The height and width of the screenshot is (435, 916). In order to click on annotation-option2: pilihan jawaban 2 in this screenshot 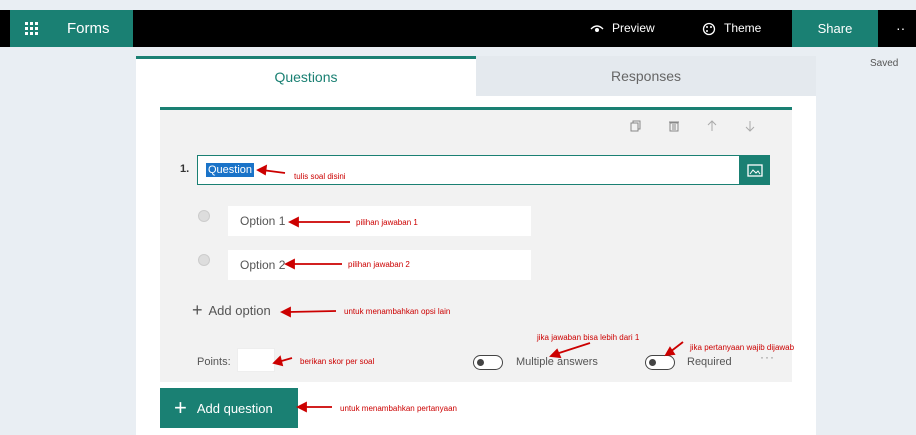, I will do `click(379, 264)`.